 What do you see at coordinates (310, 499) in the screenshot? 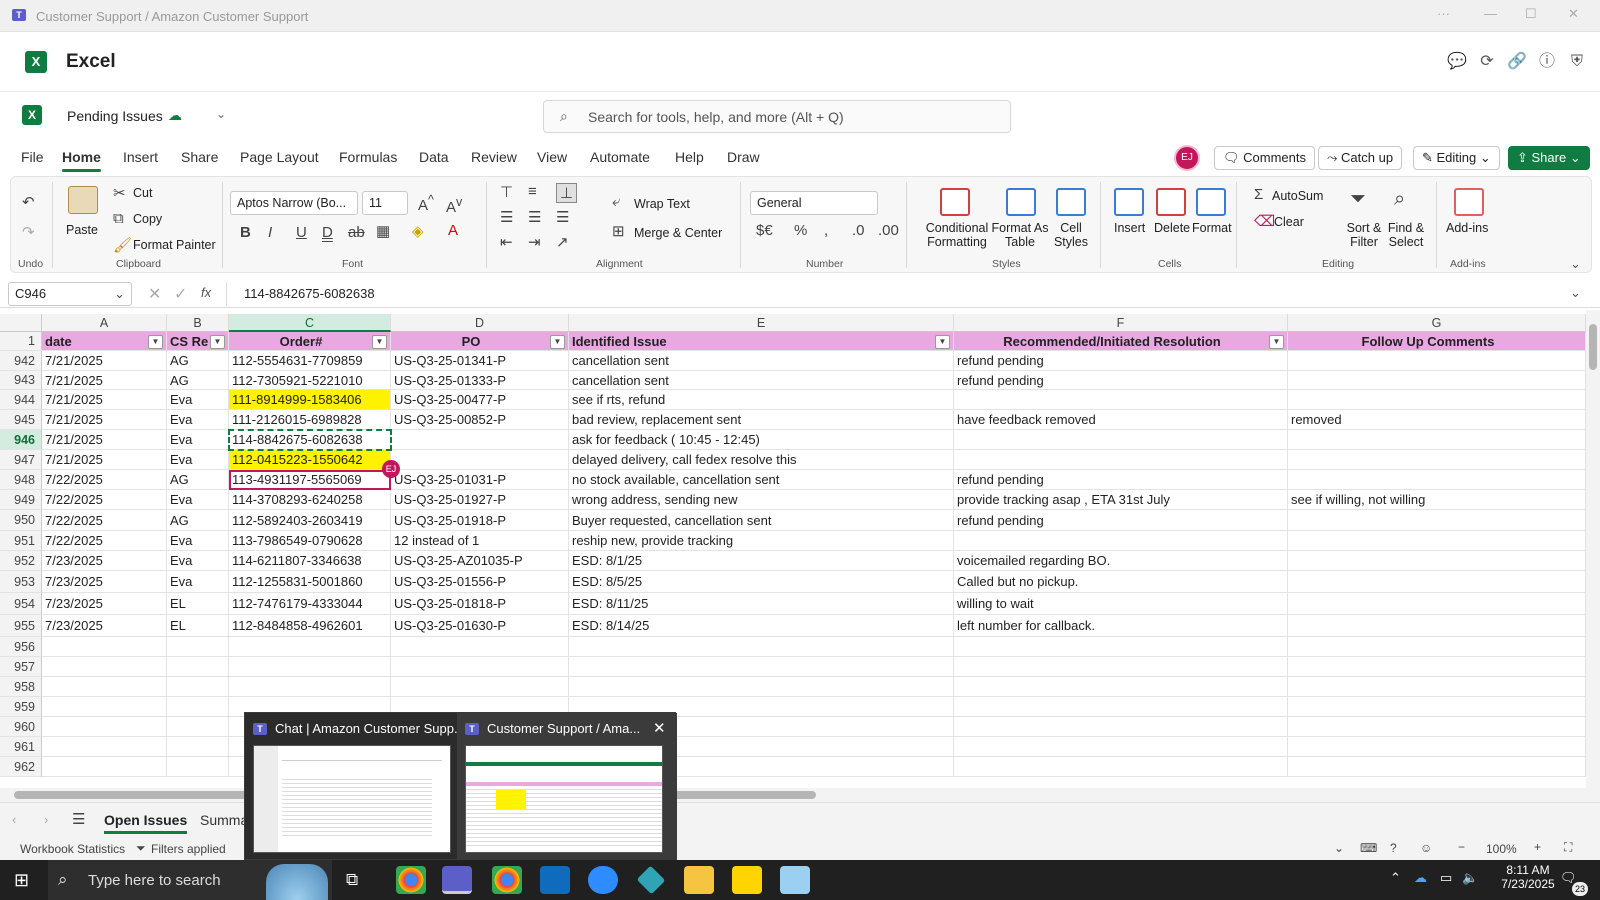
I see `table-cell: 114-3708293-6240258` at bounding box center [310, 499].